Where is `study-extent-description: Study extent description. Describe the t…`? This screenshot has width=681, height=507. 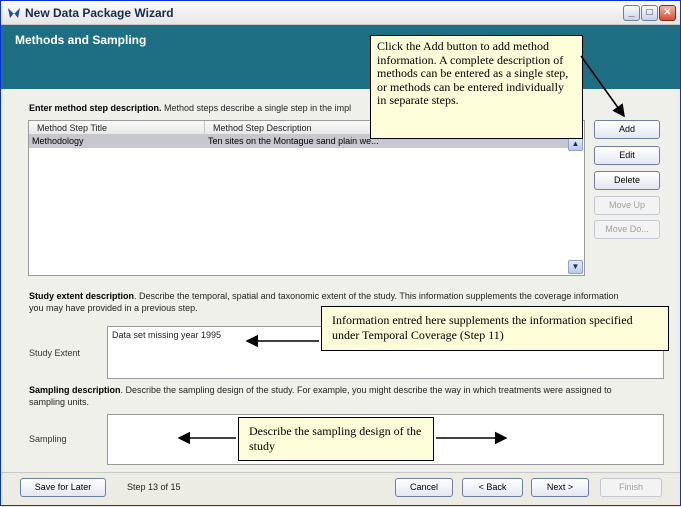 study-extent-description: Study extent description. Describe the t… is located at coordinates (323, 296).